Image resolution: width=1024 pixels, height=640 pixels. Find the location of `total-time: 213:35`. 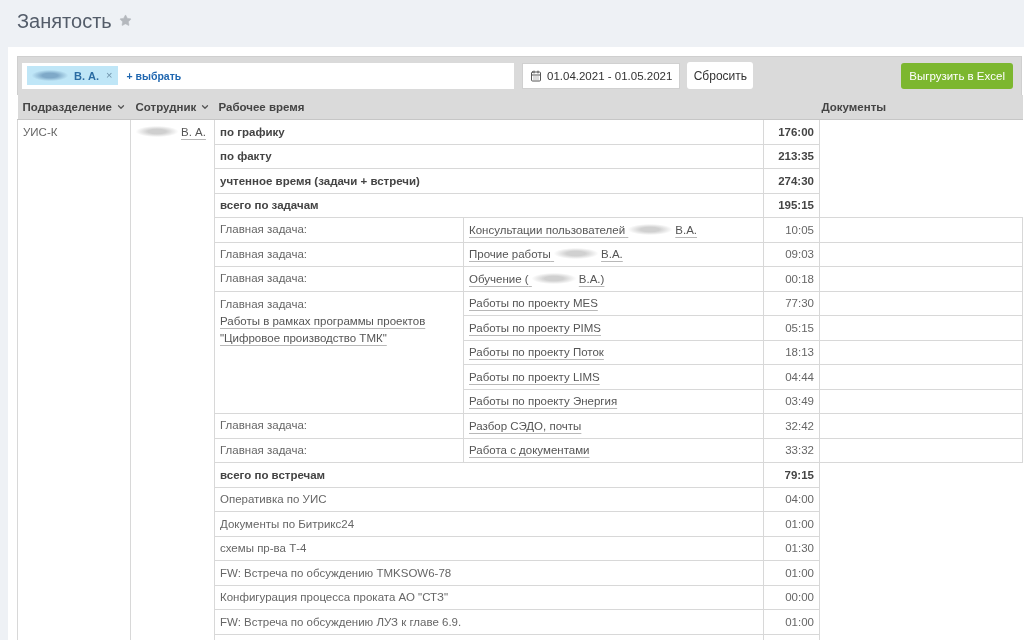

total-time: 213:35 is located at coordinates (796, 156).